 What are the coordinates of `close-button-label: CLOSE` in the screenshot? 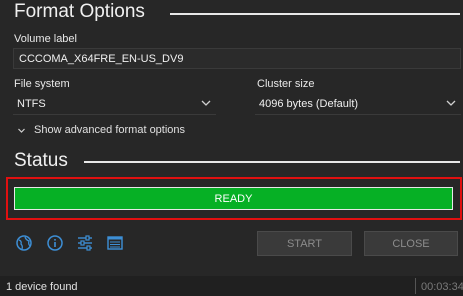 It's located at (411, 243).